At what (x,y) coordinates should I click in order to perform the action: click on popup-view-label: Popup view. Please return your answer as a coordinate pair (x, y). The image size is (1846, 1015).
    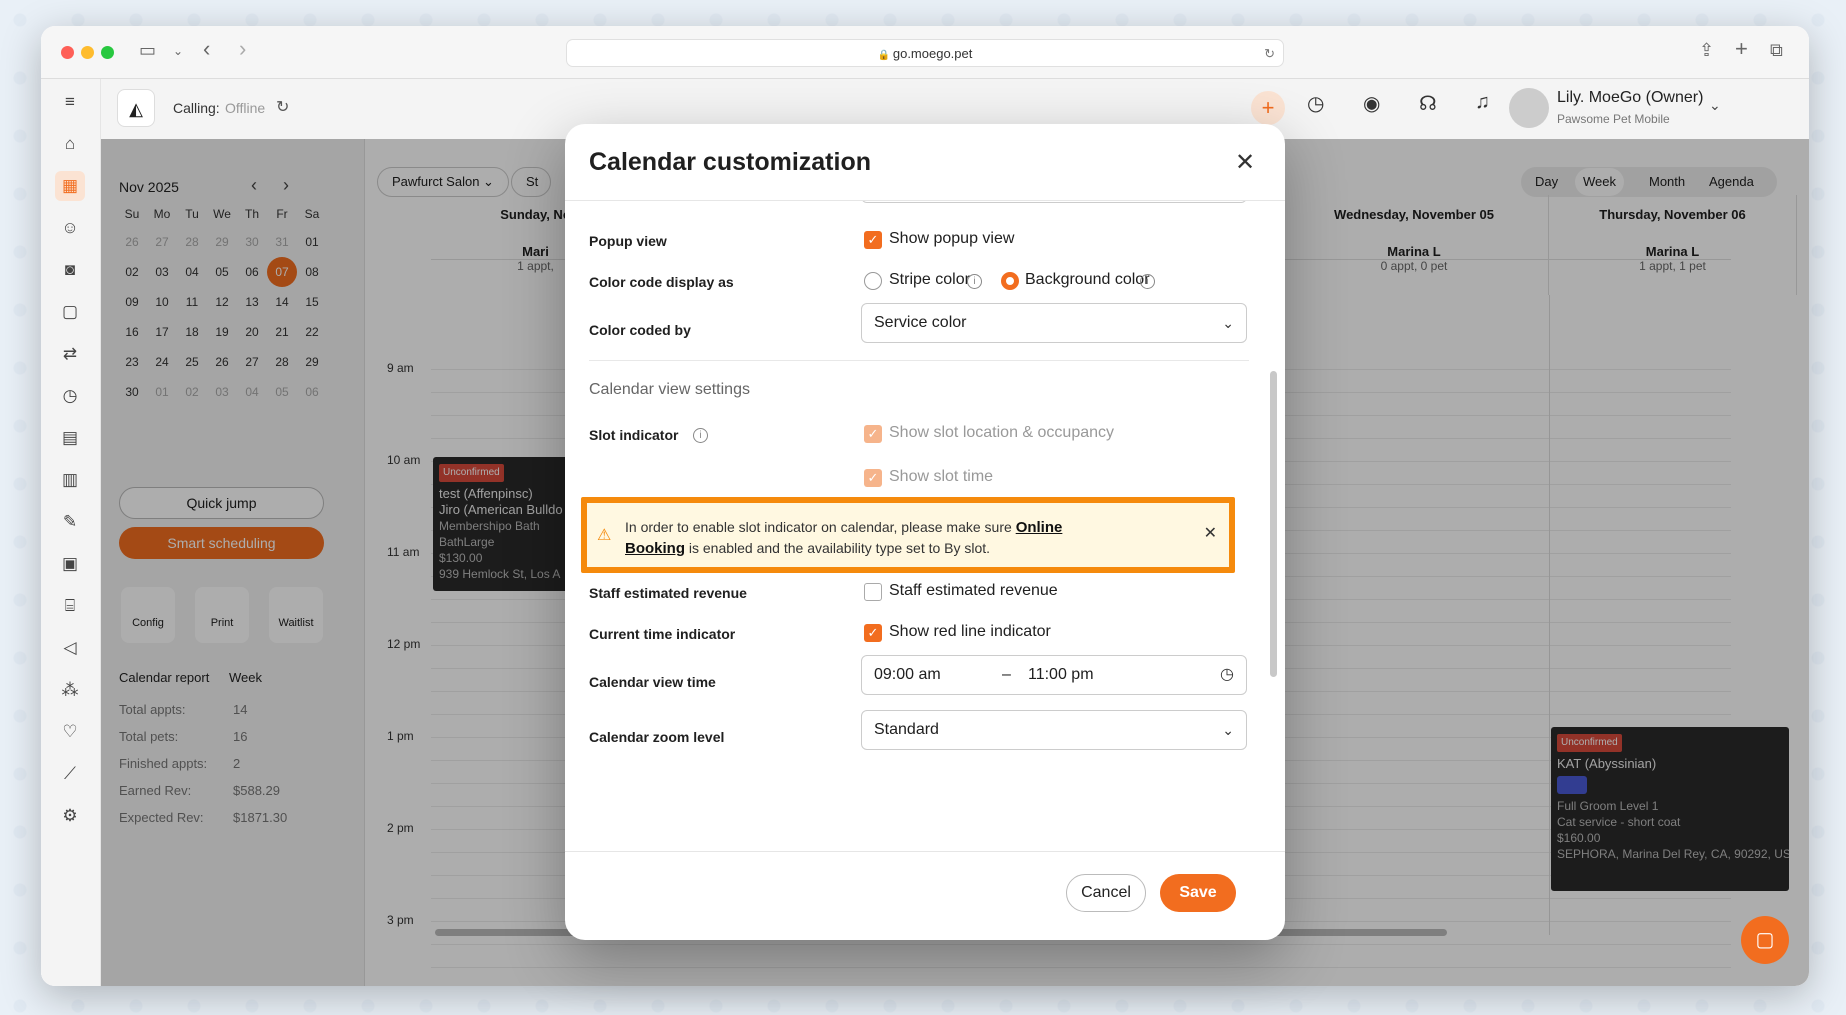
    Looking at the image, I should click on (628, 241).